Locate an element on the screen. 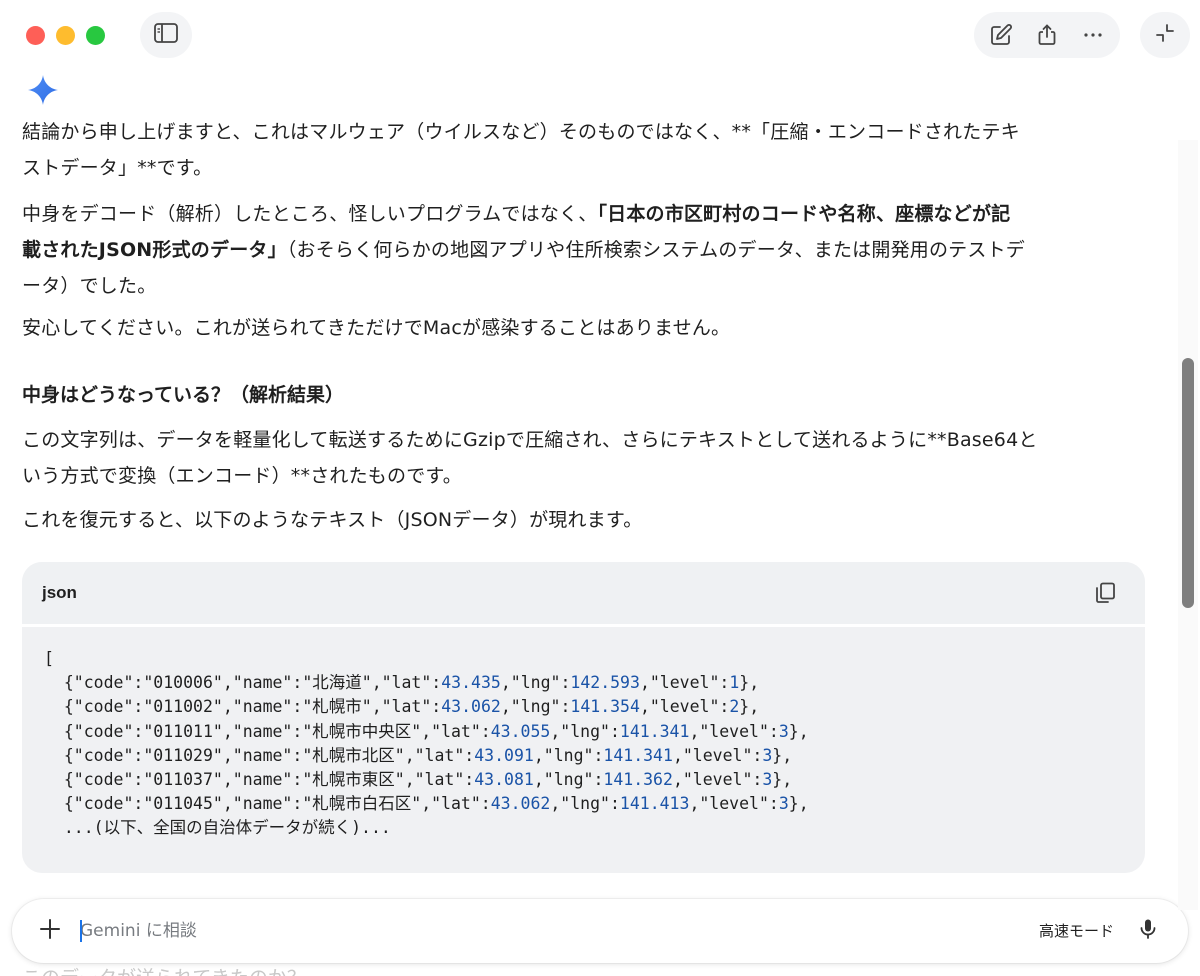  microphone-icon is located at coordinates (1148, 931).